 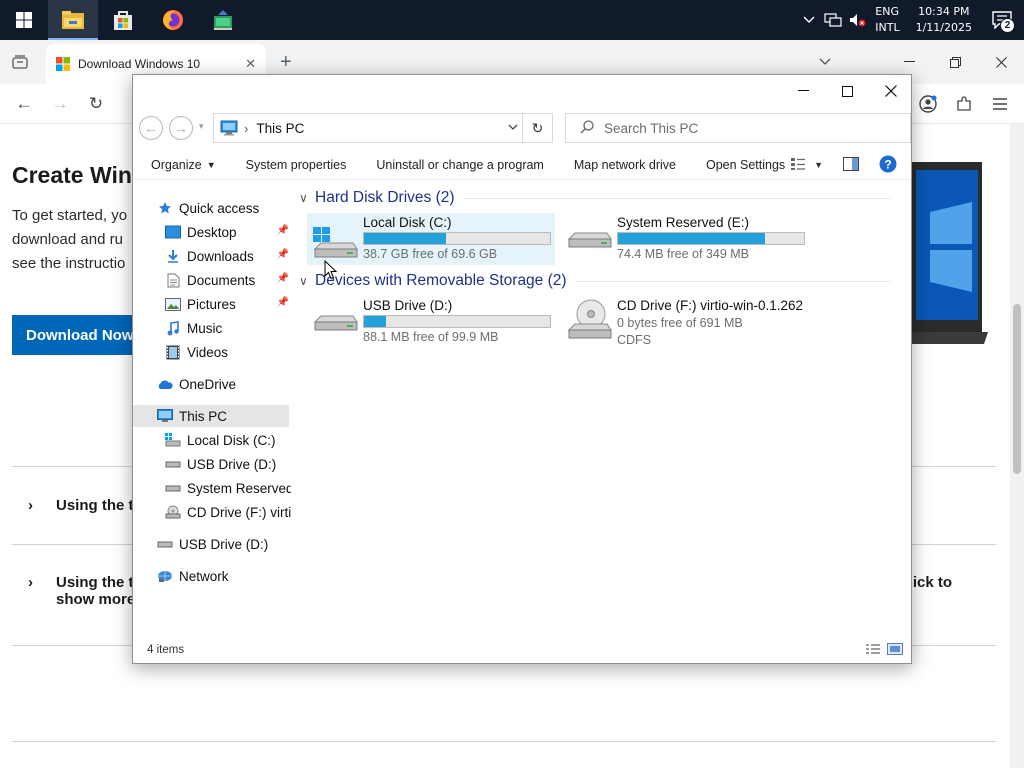 What do you see at coordinates (24, 104) in the screenshot?
I see `back-arrow-icon: ←` at bounding box center [24, 104].